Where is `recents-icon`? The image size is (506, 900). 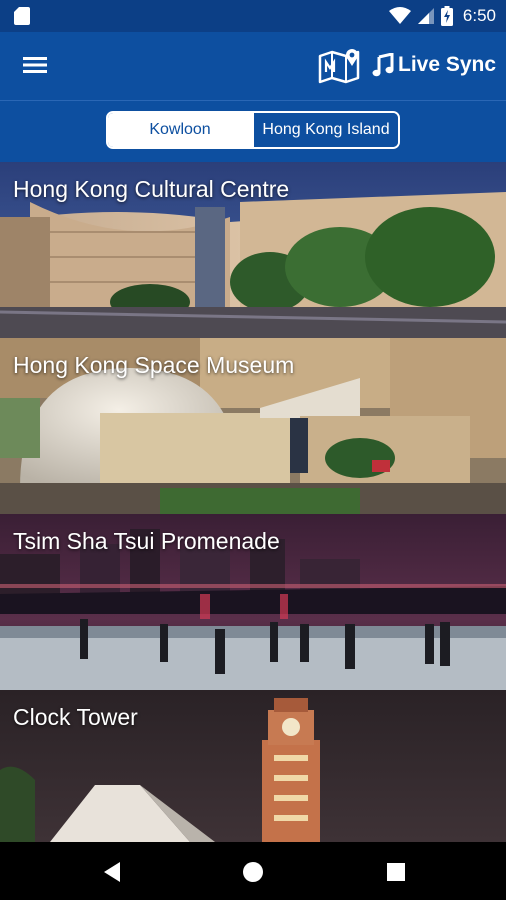 recents-icon is located at coordinates (396, 872).